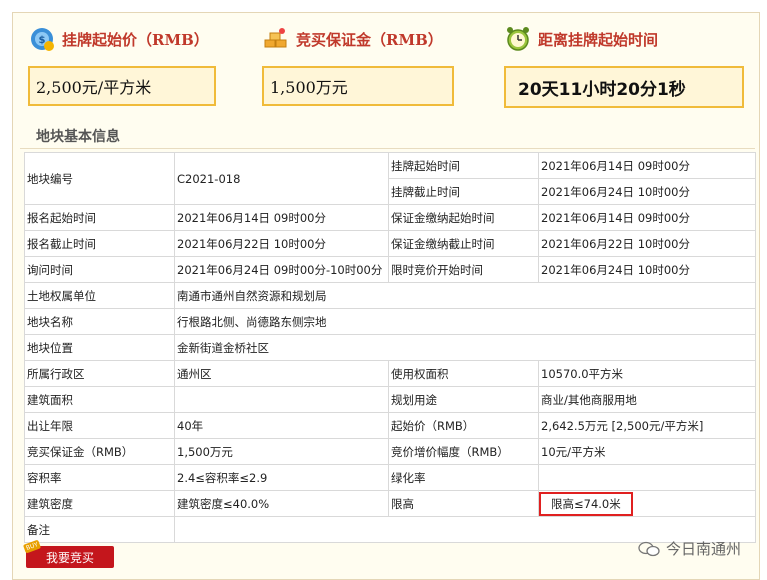  I want to click on table-row: 竞买保证金（RMB） 1,500万元 竞价增价幅度（RMB） 10元/平方米, so click(390, 451).